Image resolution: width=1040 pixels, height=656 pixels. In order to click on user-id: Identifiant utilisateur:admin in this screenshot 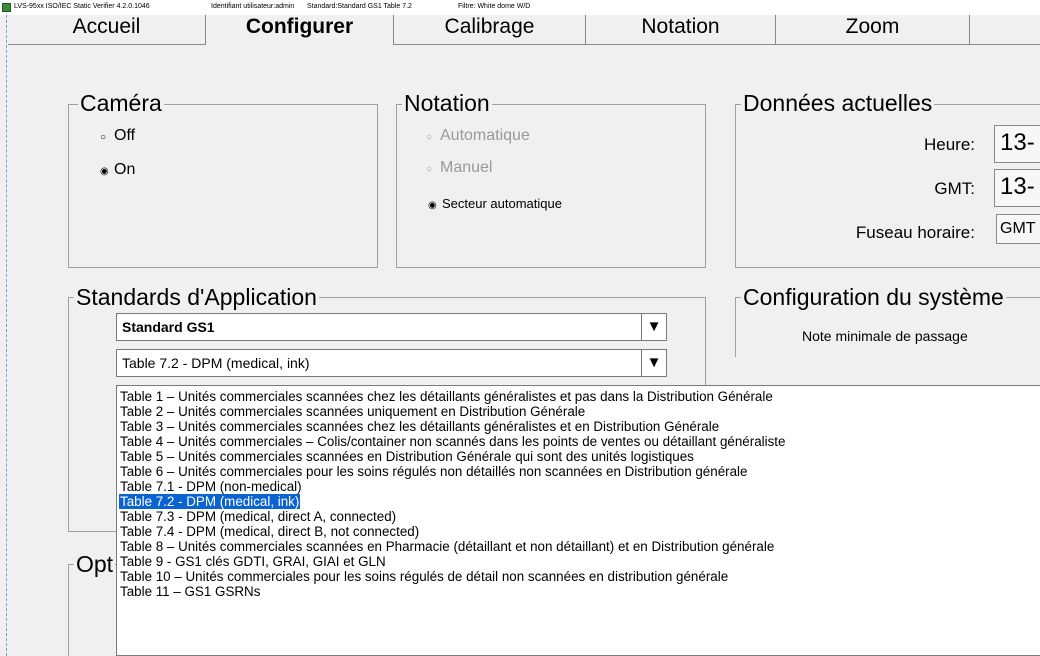, I will do `click(253, 6)`.